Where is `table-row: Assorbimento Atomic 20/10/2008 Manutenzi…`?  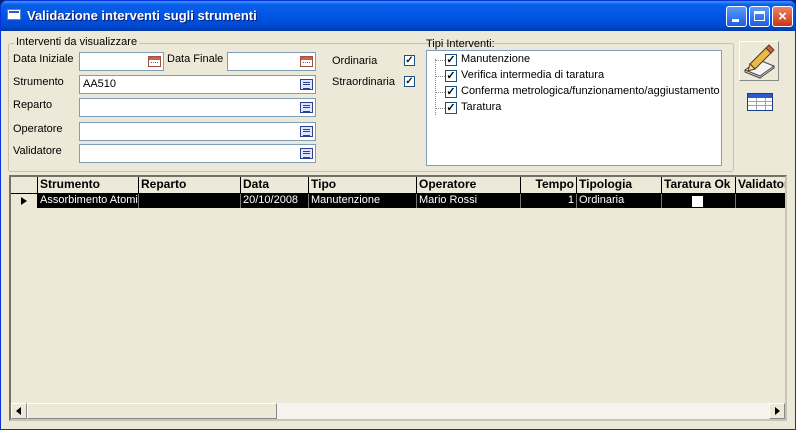
table-row: Assorbimento Atomic 20/10/2008 Manutenzi… is located at coordinates (398, 201).